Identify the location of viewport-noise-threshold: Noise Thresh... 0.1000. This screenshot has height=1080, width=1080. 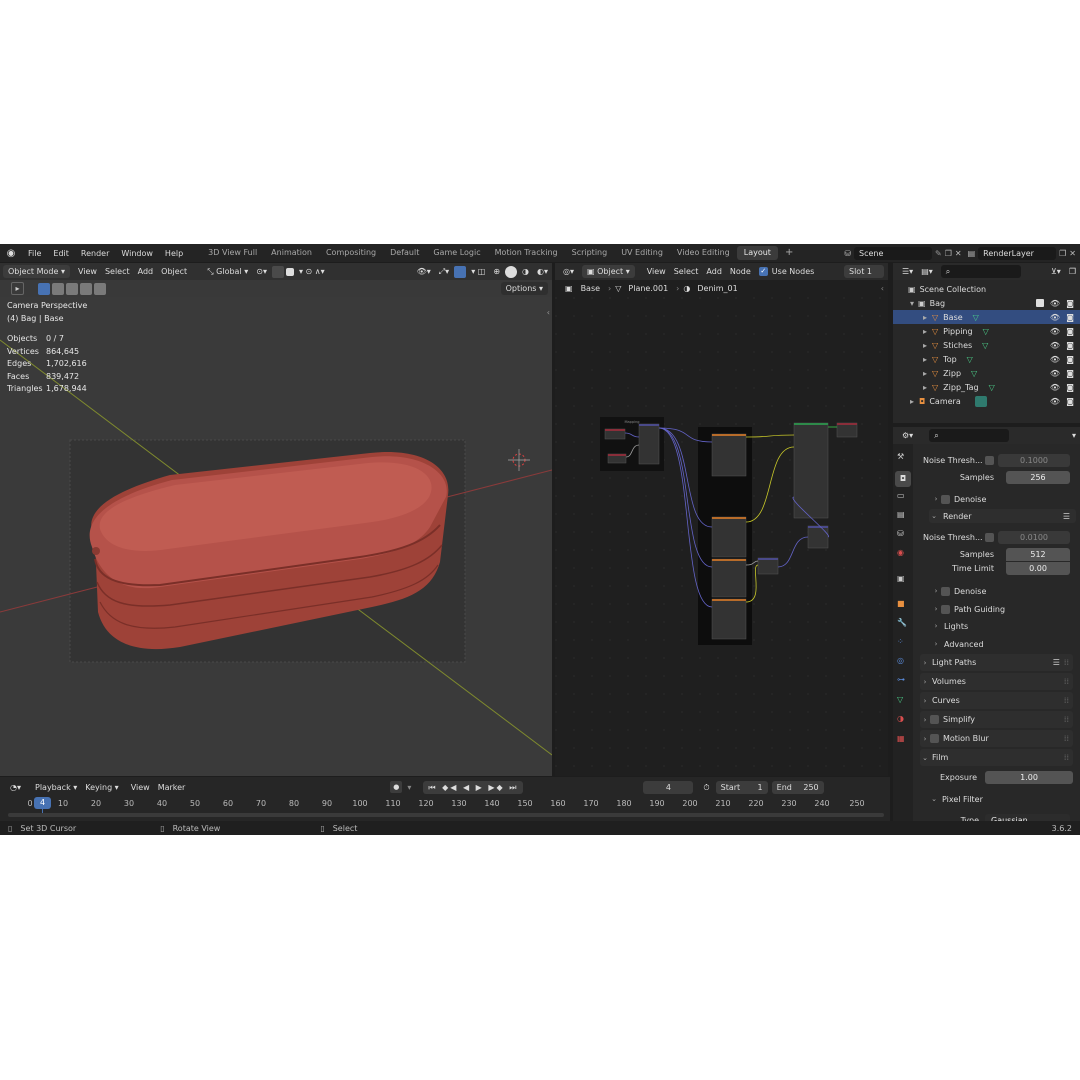
(996, 460).